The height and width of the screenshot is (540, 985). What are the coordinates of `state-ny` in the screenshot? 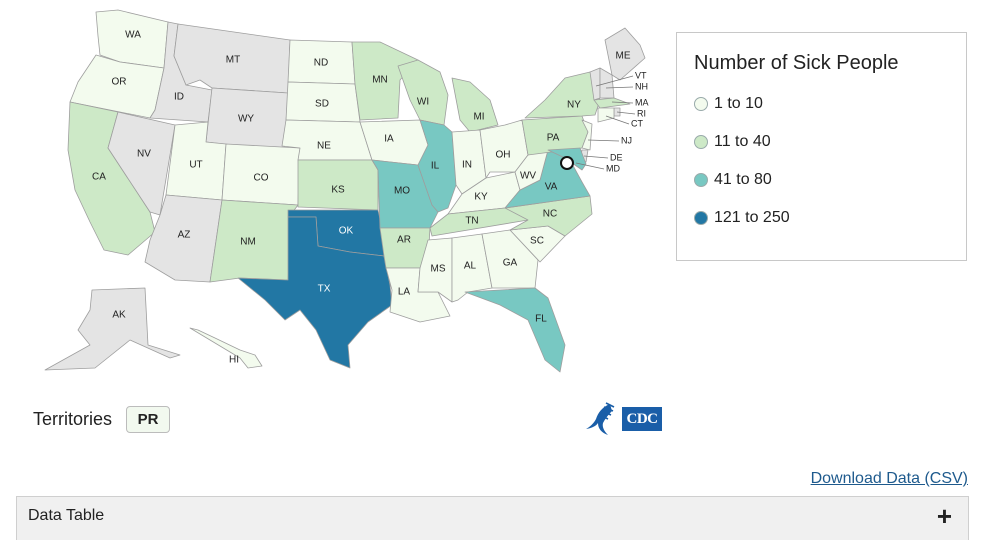 It's located at (562, 95).